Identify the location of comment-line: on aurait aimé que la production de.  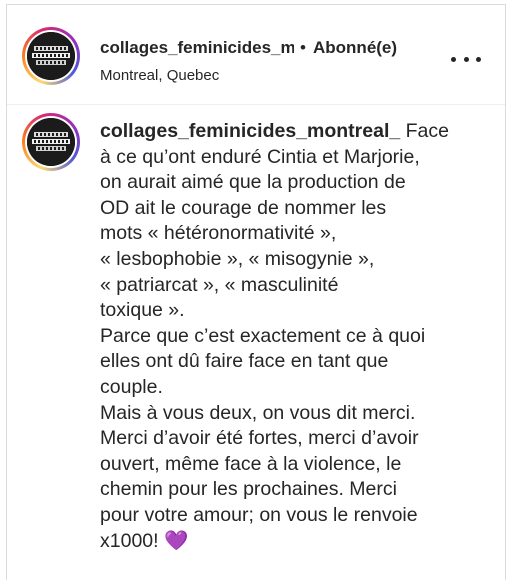
(253, 182).